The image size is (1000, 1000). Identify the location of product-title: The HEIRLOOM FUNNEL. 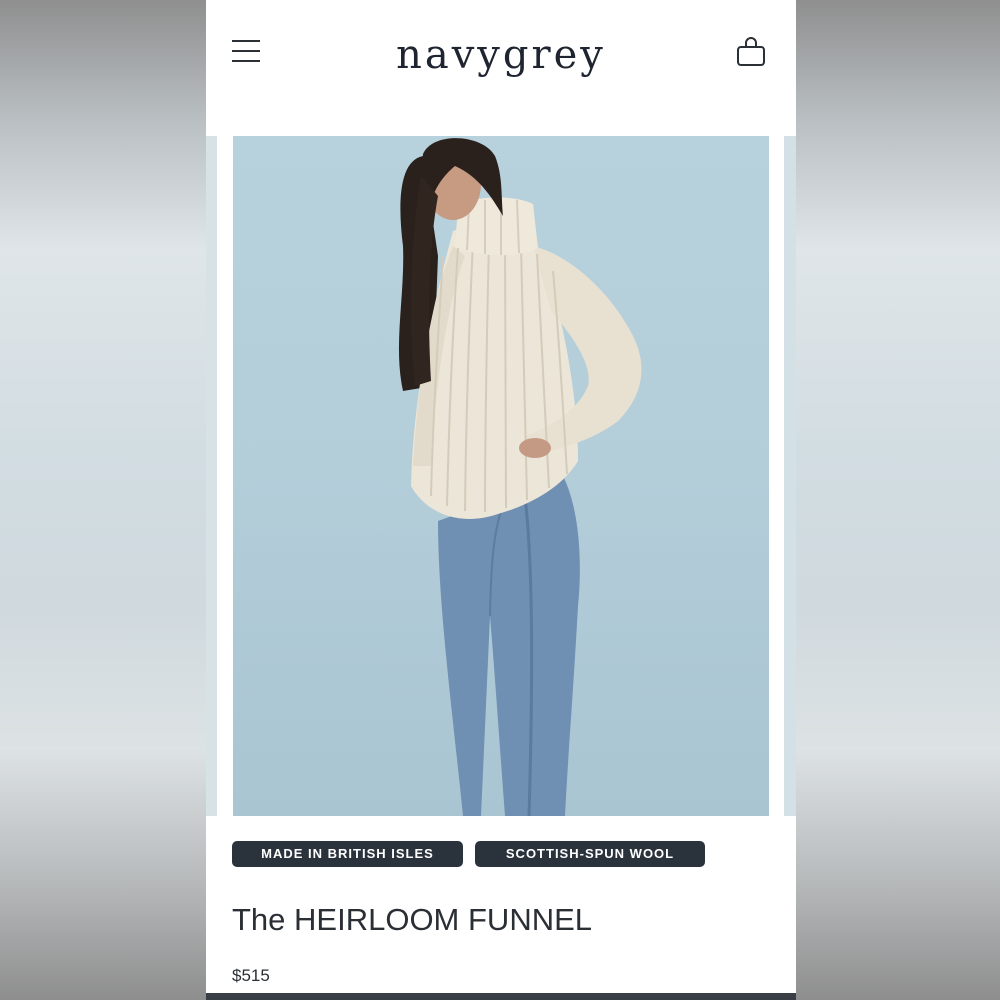
(412, 919).